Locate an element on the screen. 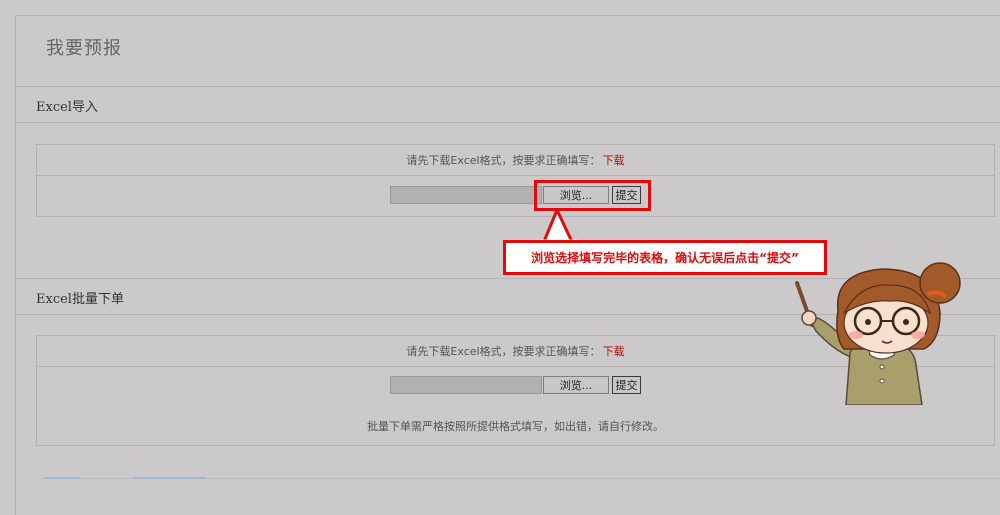 This screenshot has height=515, width=1000. download-hint-row: 请先下载Excel格式，按要求正确填写： 下载 is located at coordinates (515, 160).